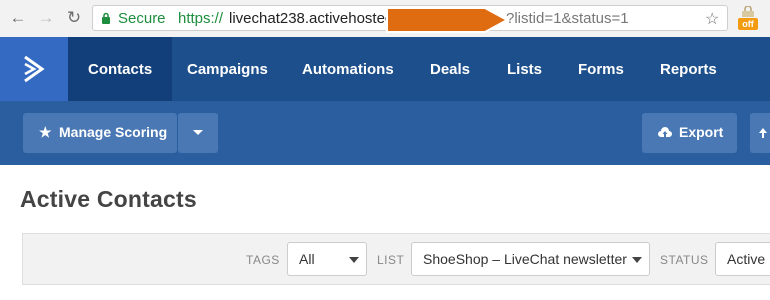  Describe the element at coordinates (201, 18) in the screenshot. I see `url-scheme: https://` at that location.